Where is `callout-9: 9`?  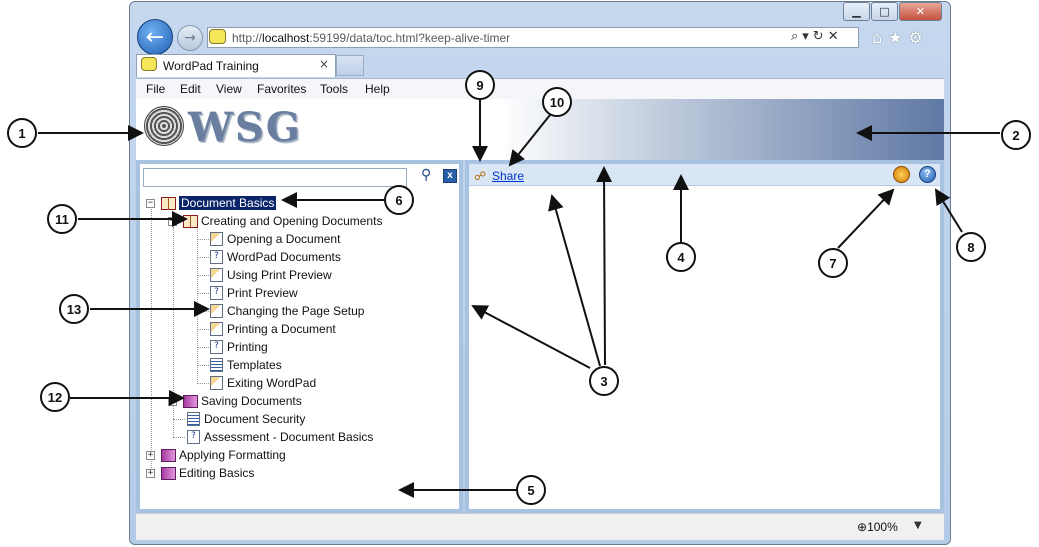
callout-9: 9 is located at coordinates (480, 85).